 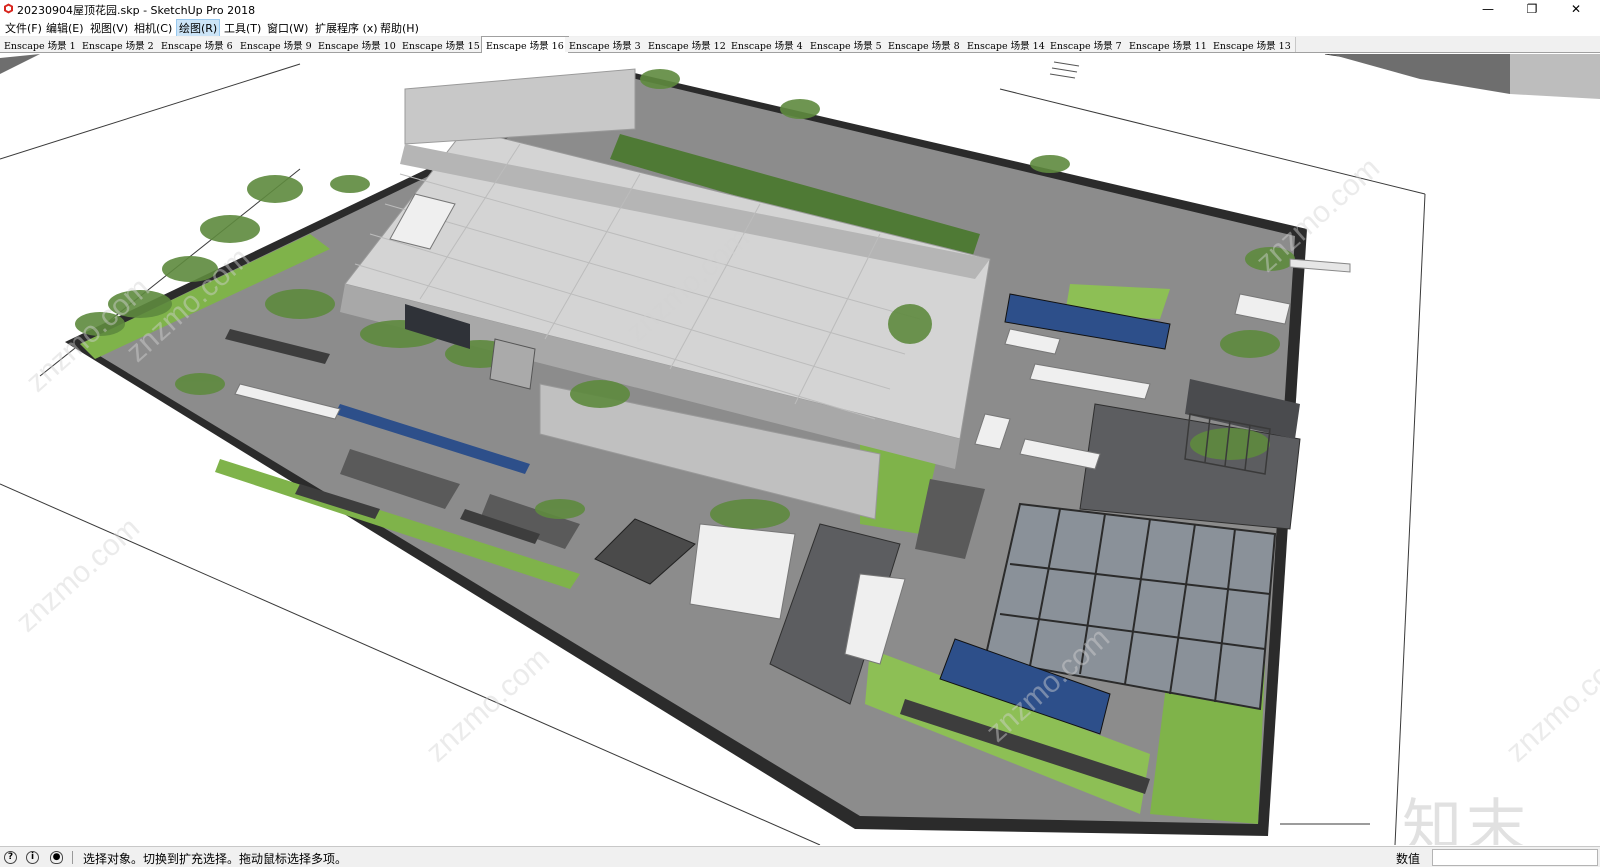 I want to click on minimize-icon: —, so click(x=1488, y=9).